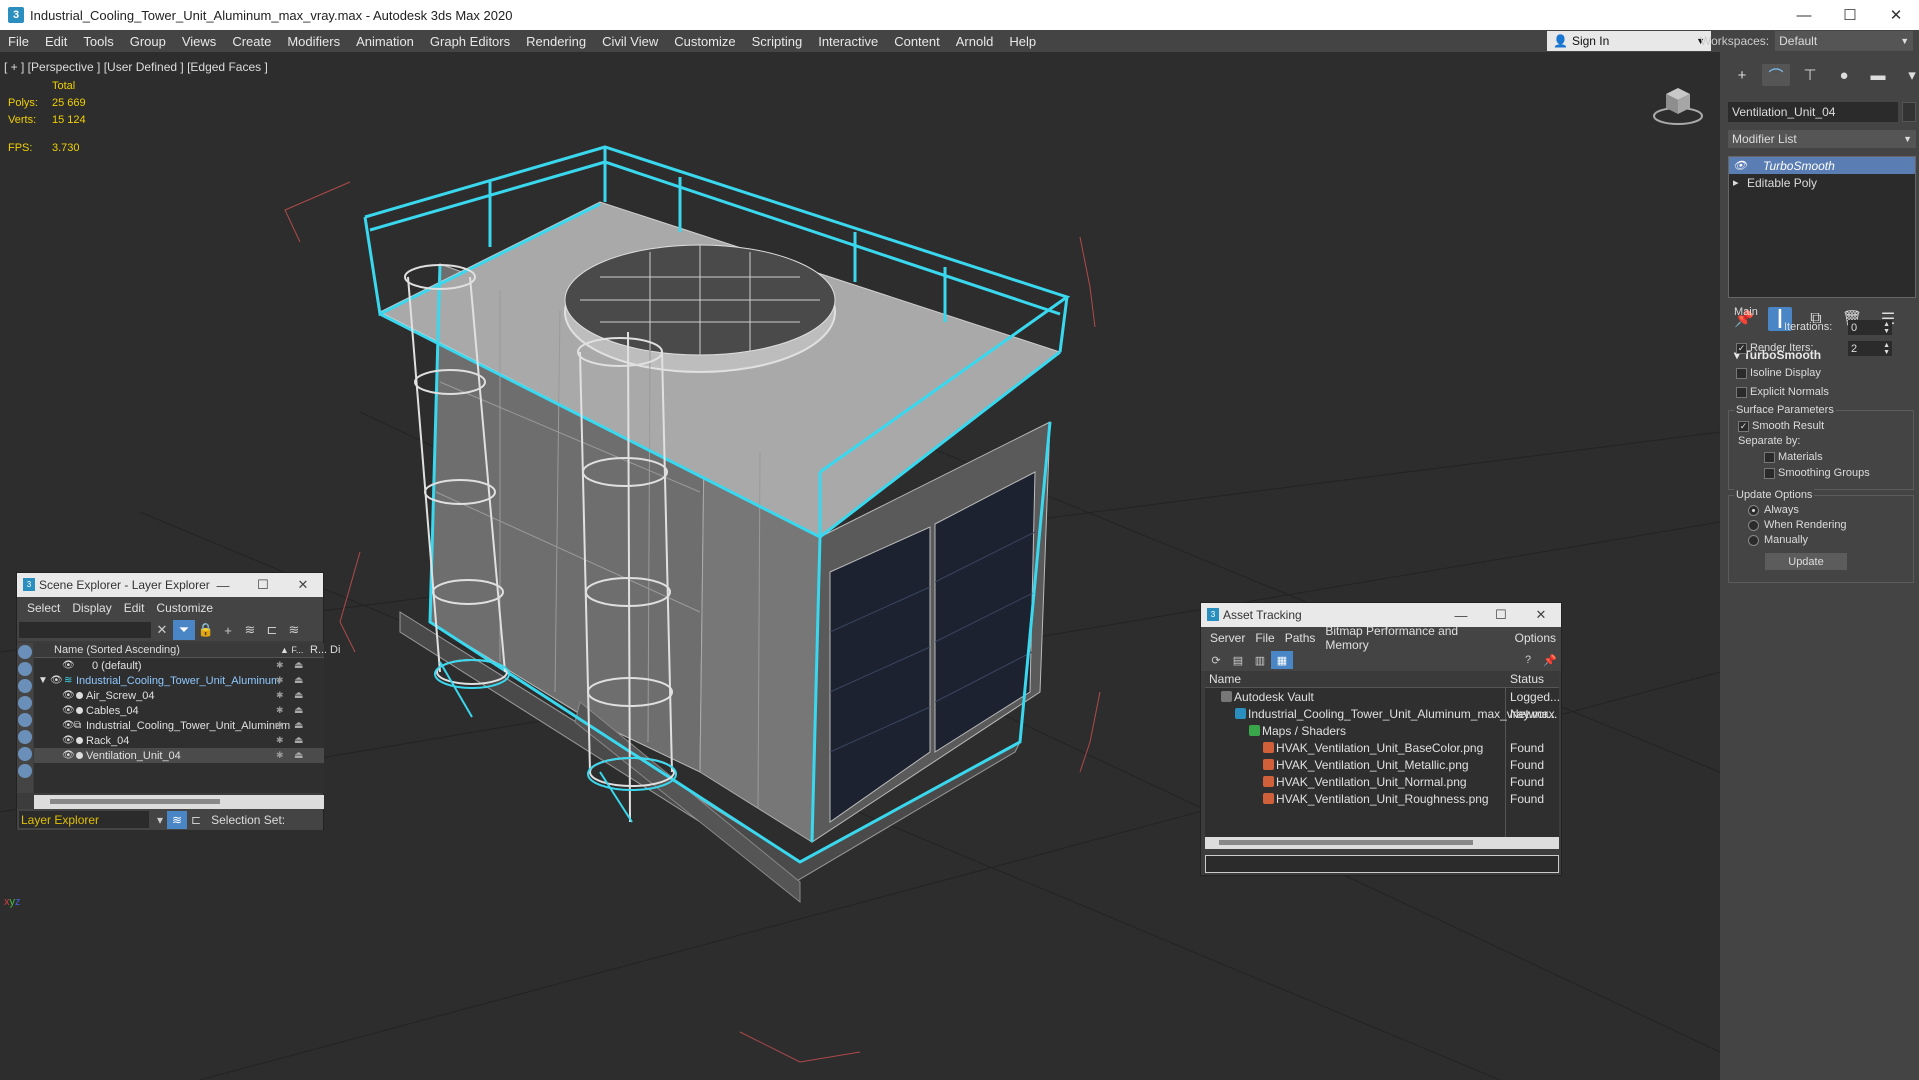  Describe the element at coordinates (1300, 638) in the screenshot. I see `menu-paths: Paths` at that location.